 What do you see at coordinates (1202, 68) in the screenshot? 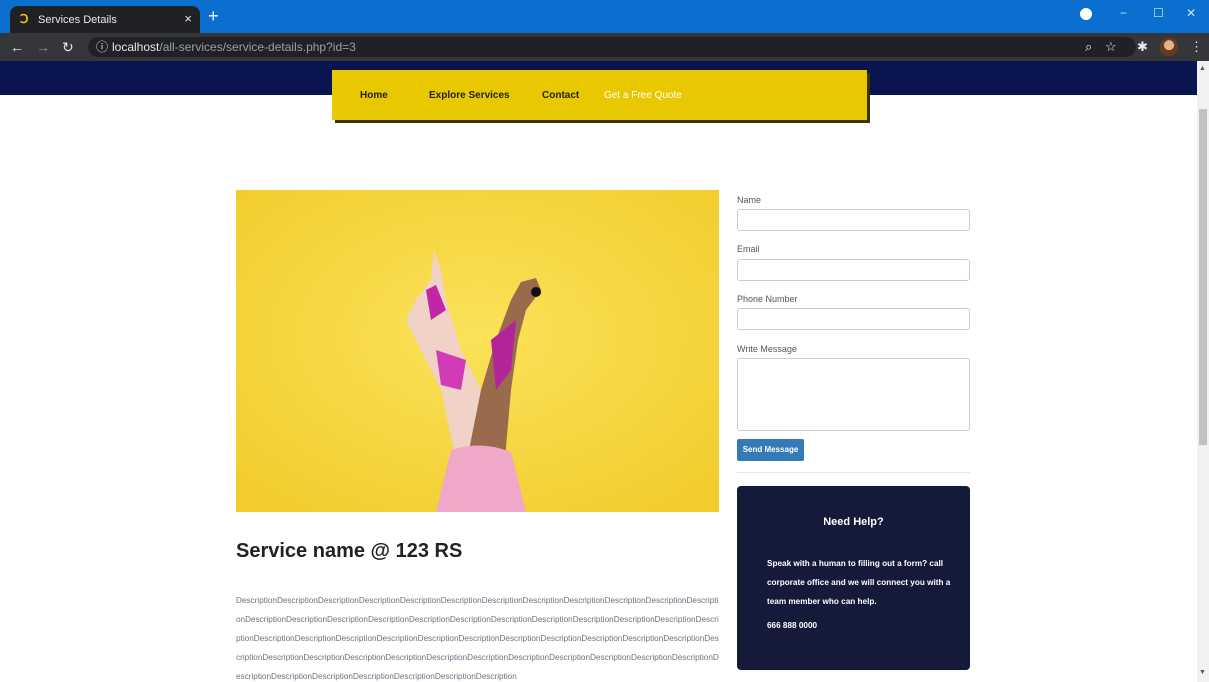
I see `scroll-up-icon: ▲` at bounding box center [1202, 68].